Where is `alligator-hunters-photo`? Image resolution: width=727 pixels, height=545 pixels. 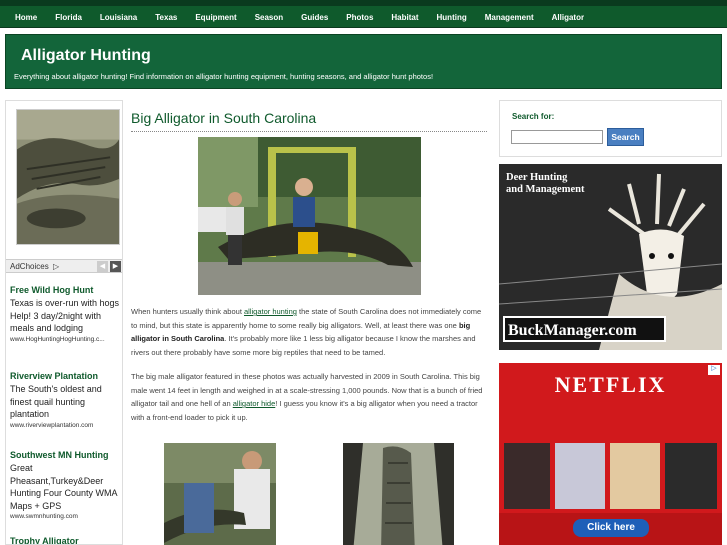
alligator-hunters-photo is located at coordinates (309, 216).